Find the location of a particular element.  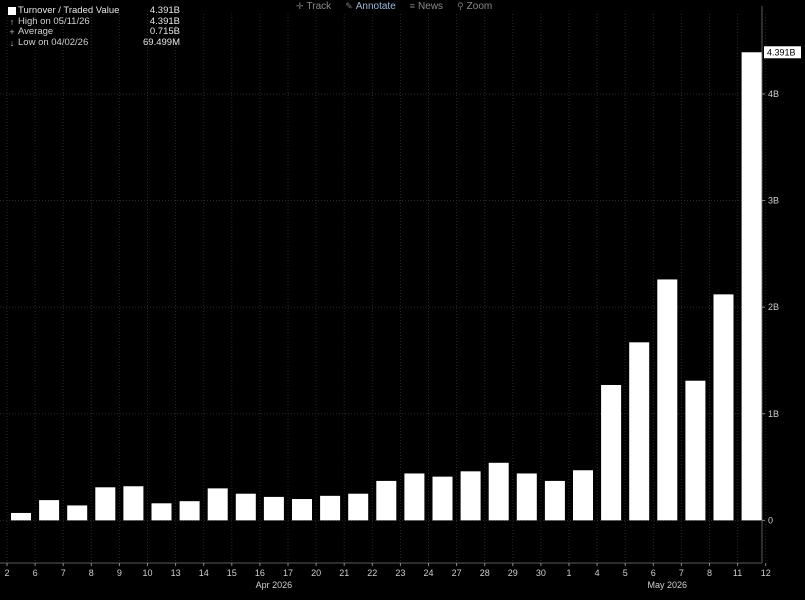

x-tick-label: 29 is located at coordinates (513, 573).